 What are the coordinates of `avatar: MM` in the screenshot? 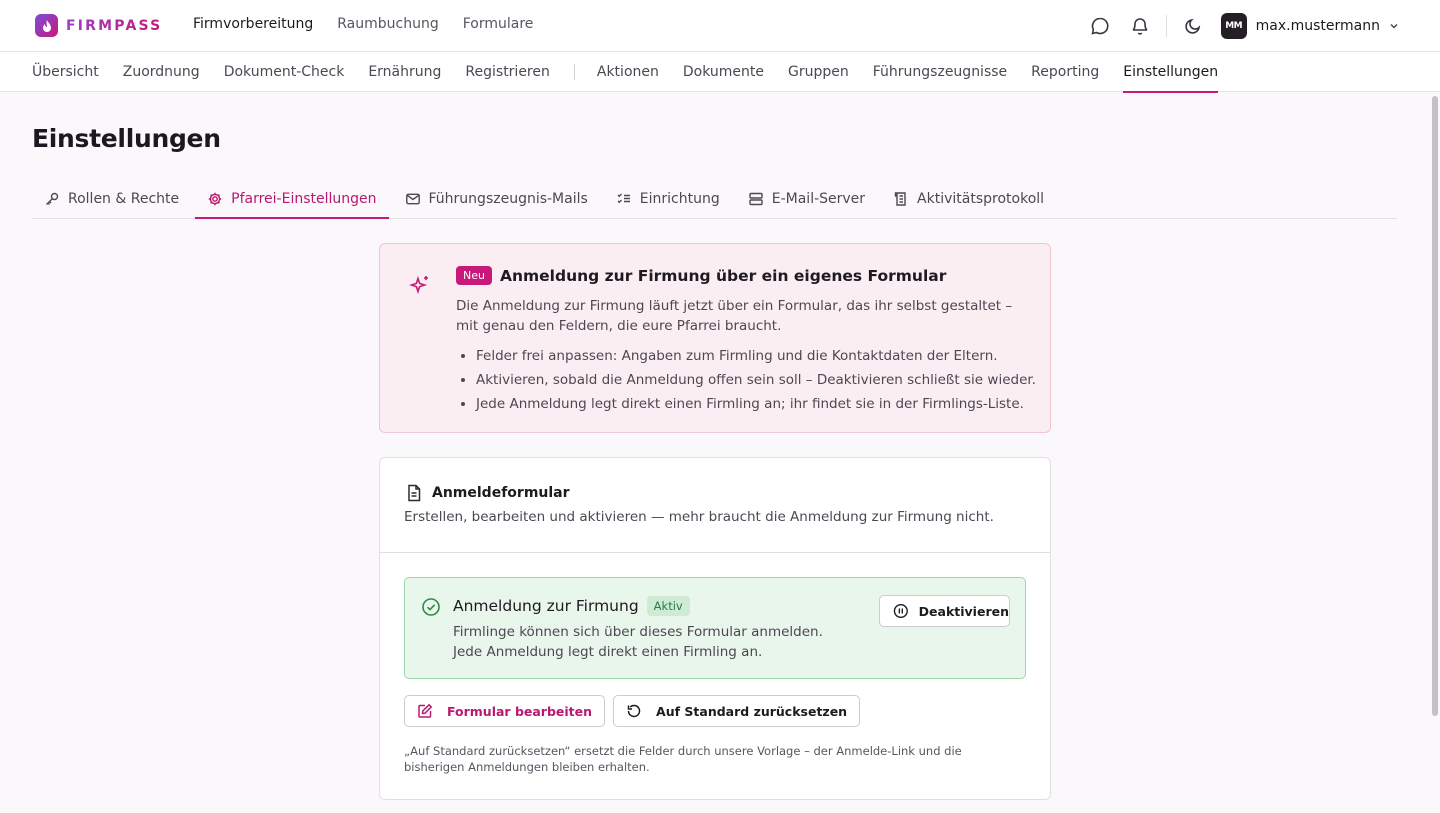 It's located at (1233, 26).